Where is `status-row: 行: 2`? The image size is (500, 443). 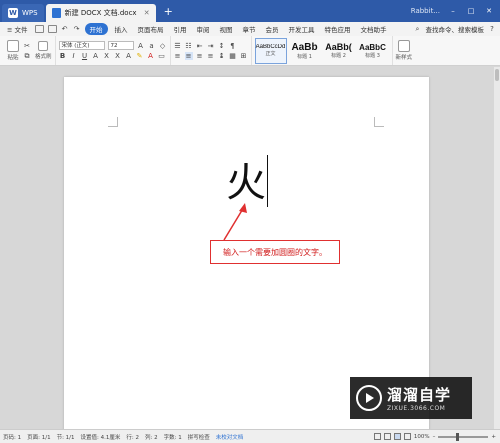
status-row: 行: 2 is located at coordinates (132, 437).